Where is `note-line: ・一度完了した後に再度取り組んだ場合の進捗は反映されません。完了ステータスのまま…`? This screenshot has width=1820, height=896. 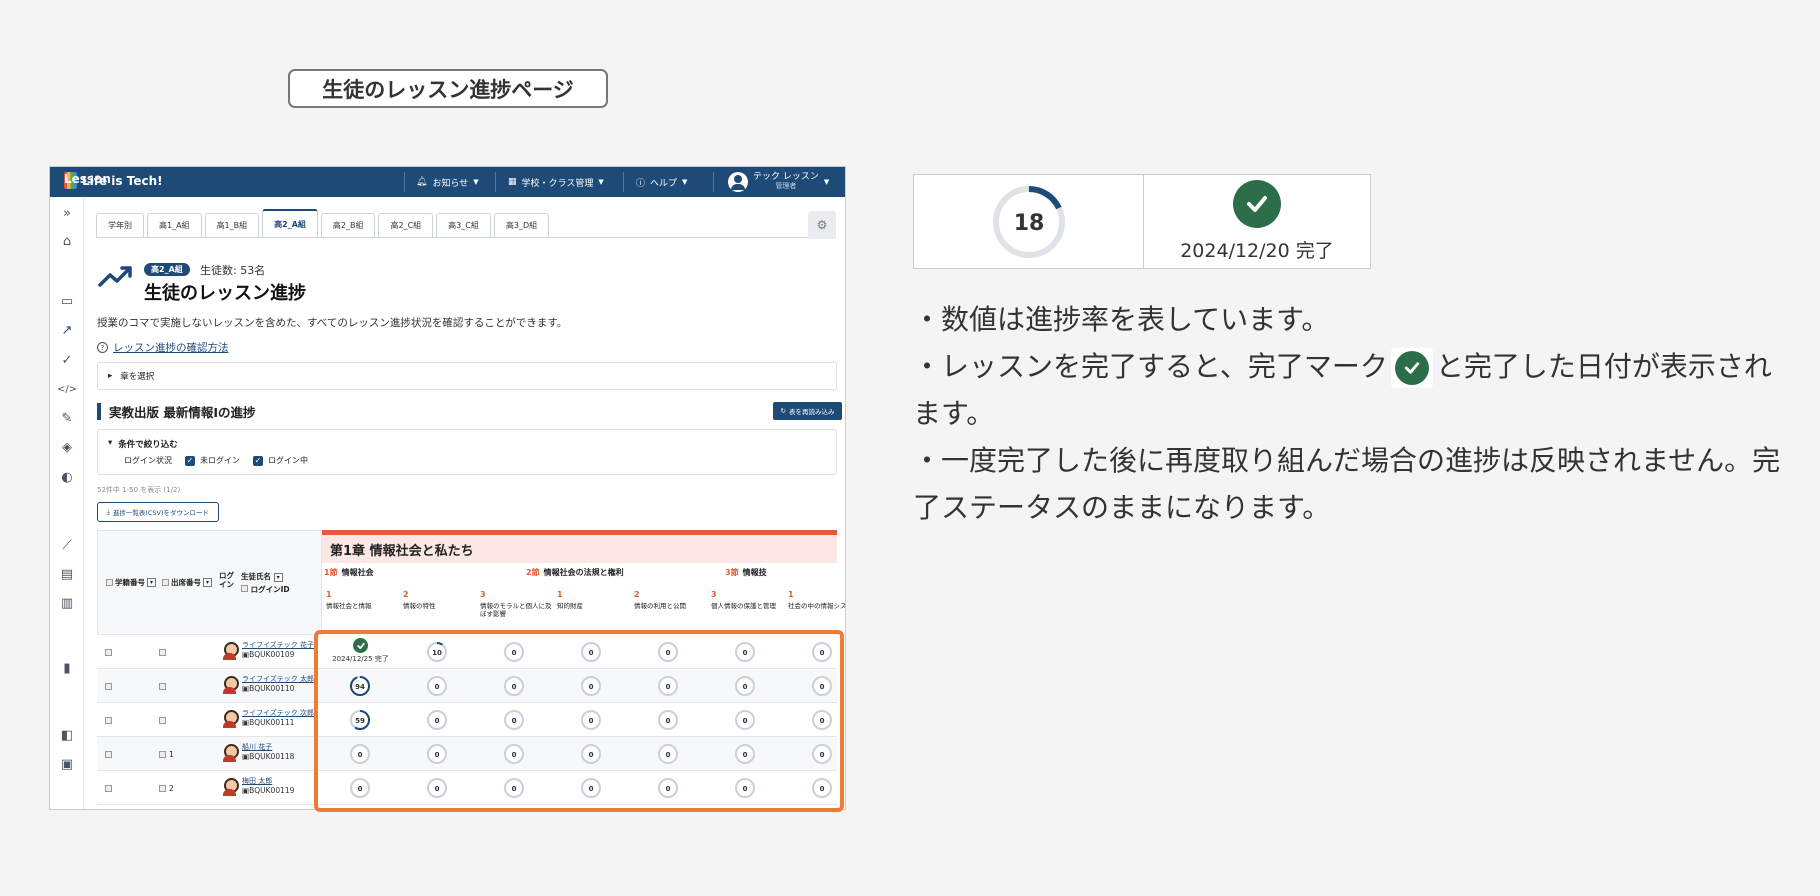 note-line: ・一度完了した後に再度取り組んだ場合の進捗は反映されません。完了ステータスのまま… is located at coordinates (1347, 484).